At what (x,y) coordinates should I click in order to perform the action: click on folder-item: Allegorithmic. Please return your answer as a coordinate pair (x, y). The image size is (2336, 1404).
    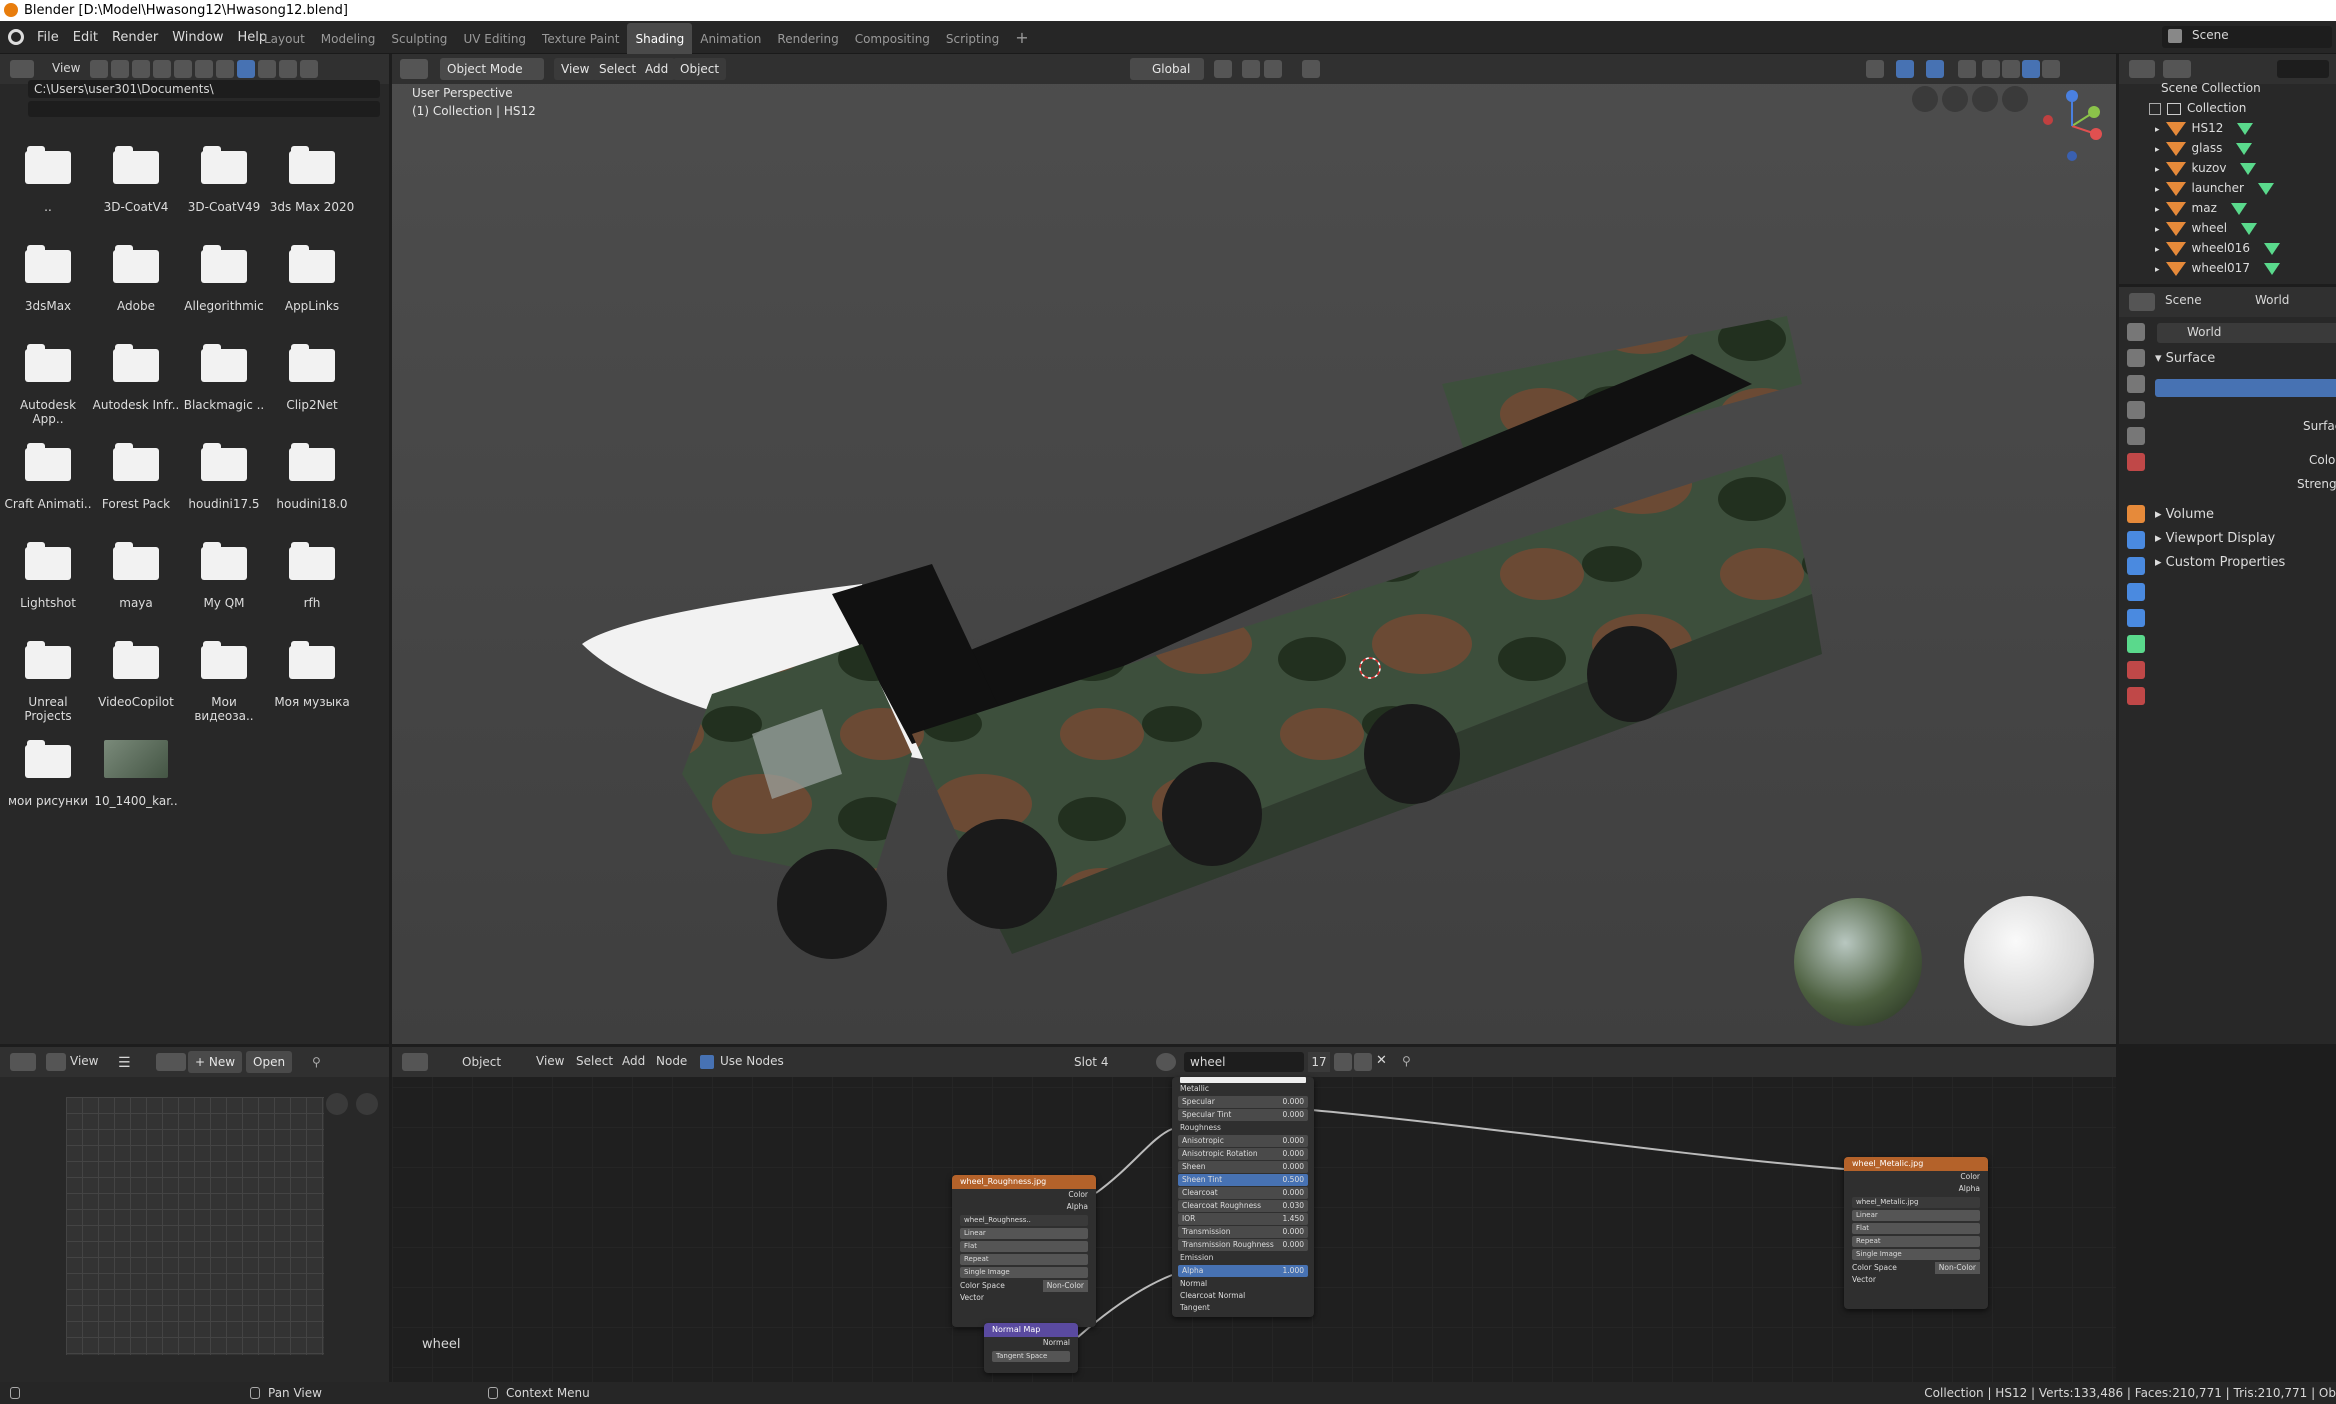
    Looking at the image, I should click on (224, 279).